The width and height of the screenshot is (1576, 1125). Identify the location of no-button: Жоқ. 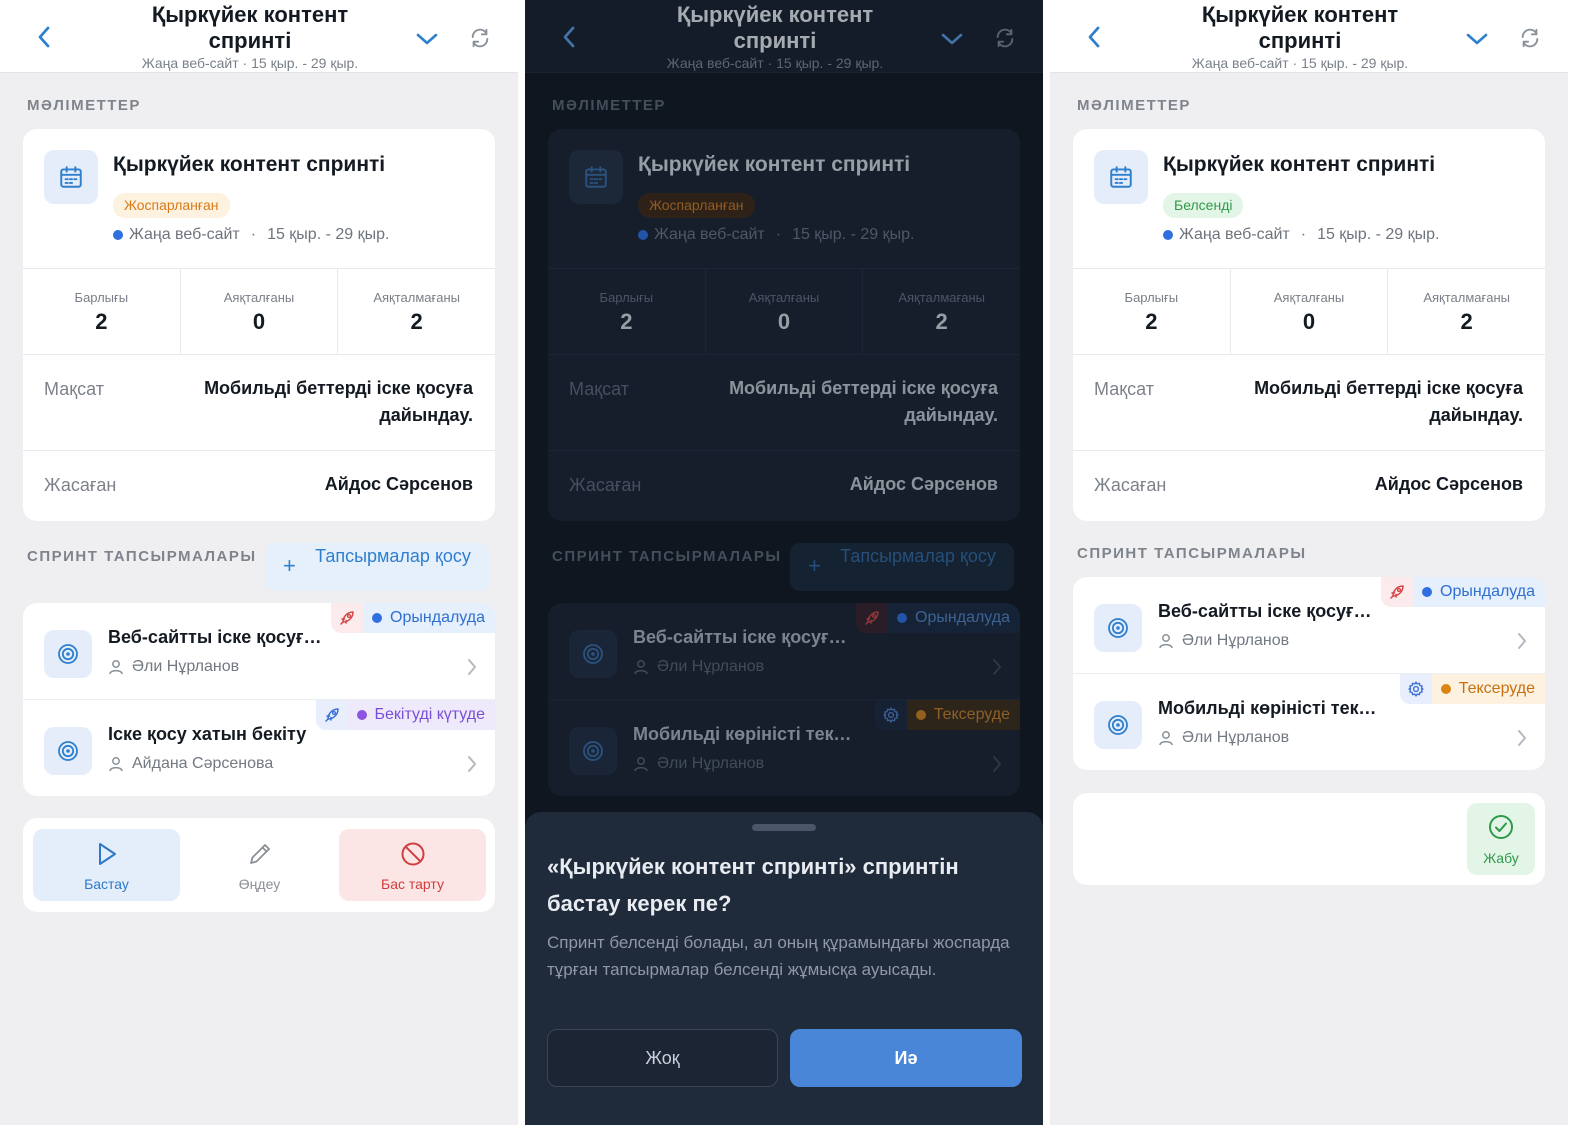
(662, 1058).